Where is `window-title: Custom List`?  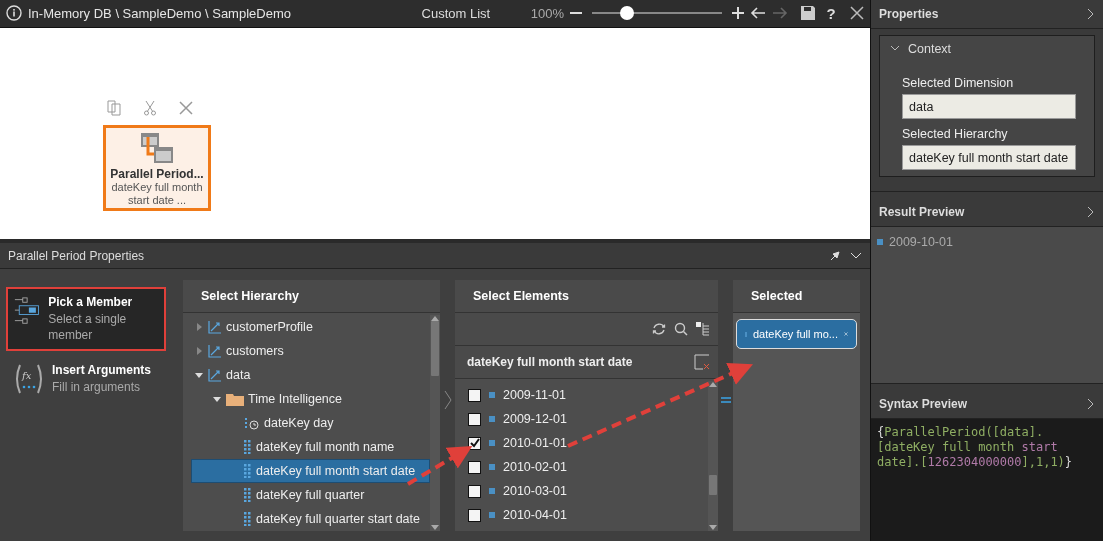
window-title: Custom List is located at coordinates (456, 13).